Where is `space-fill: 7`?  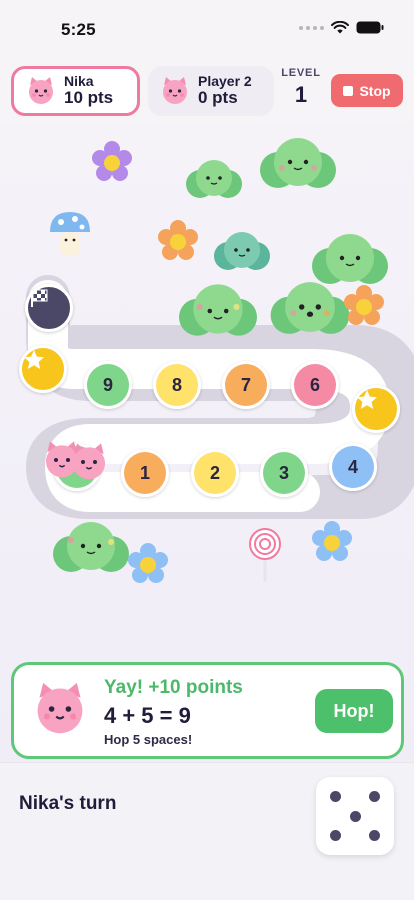
space-fill: 7 is located at coordinates (246, 385).